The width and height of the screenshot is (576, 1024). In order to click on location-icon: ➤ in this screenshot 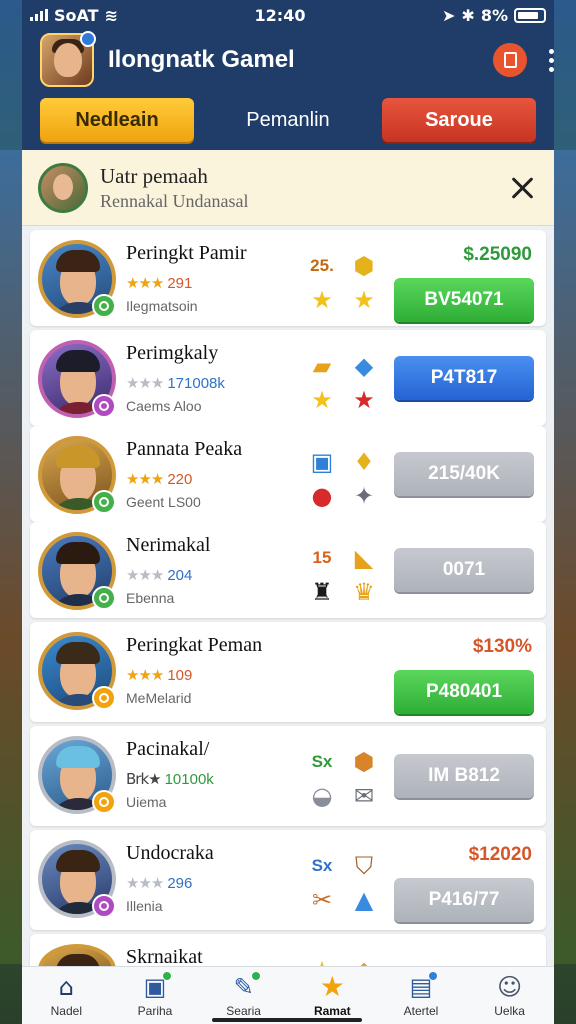, I will do `click(449, 15)`.